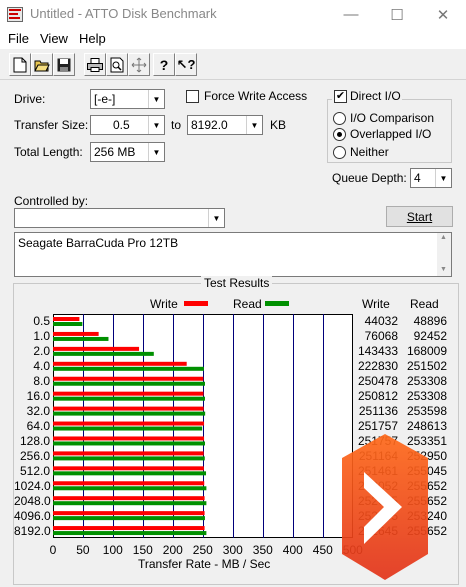 The image size is (466, 587). What do you see at coordinates (391, 134) in the screenshot?
I see `overlapped-io-label: Overlapped I/O` at bounding box center [391, 134].